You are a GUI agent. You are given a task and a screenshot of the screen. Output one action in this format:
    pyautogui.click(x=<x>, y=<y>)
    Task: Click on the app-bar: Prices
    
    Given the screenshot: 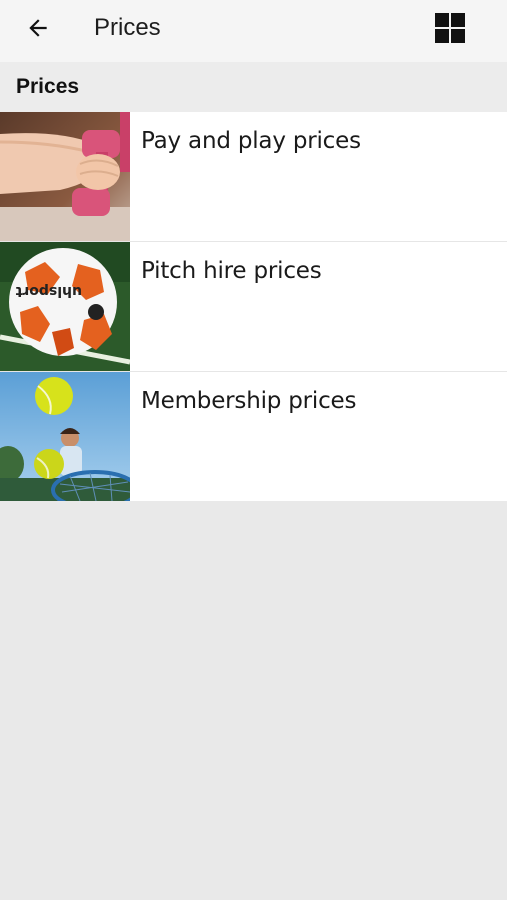 What is the action you would take?
    pyautogui.click(x=253, y=31)
    